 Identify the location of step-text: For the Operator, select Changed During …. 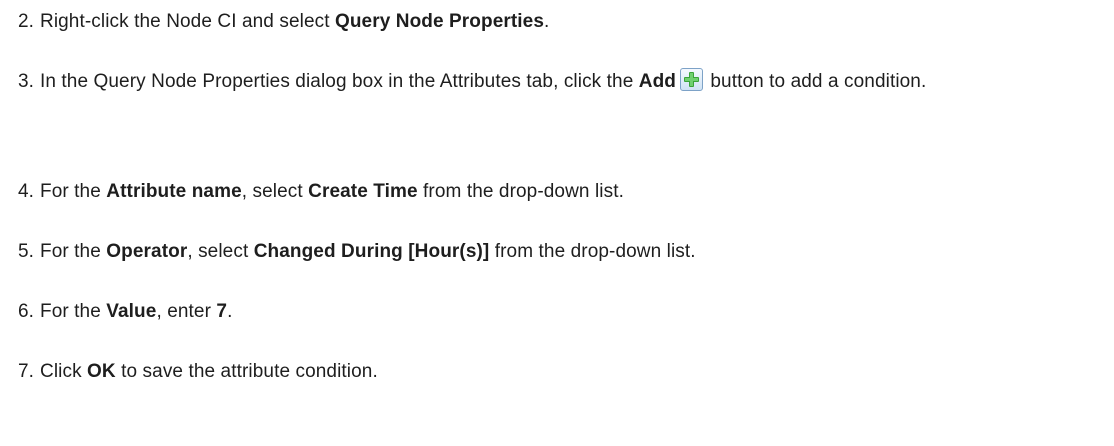
(575, 251).